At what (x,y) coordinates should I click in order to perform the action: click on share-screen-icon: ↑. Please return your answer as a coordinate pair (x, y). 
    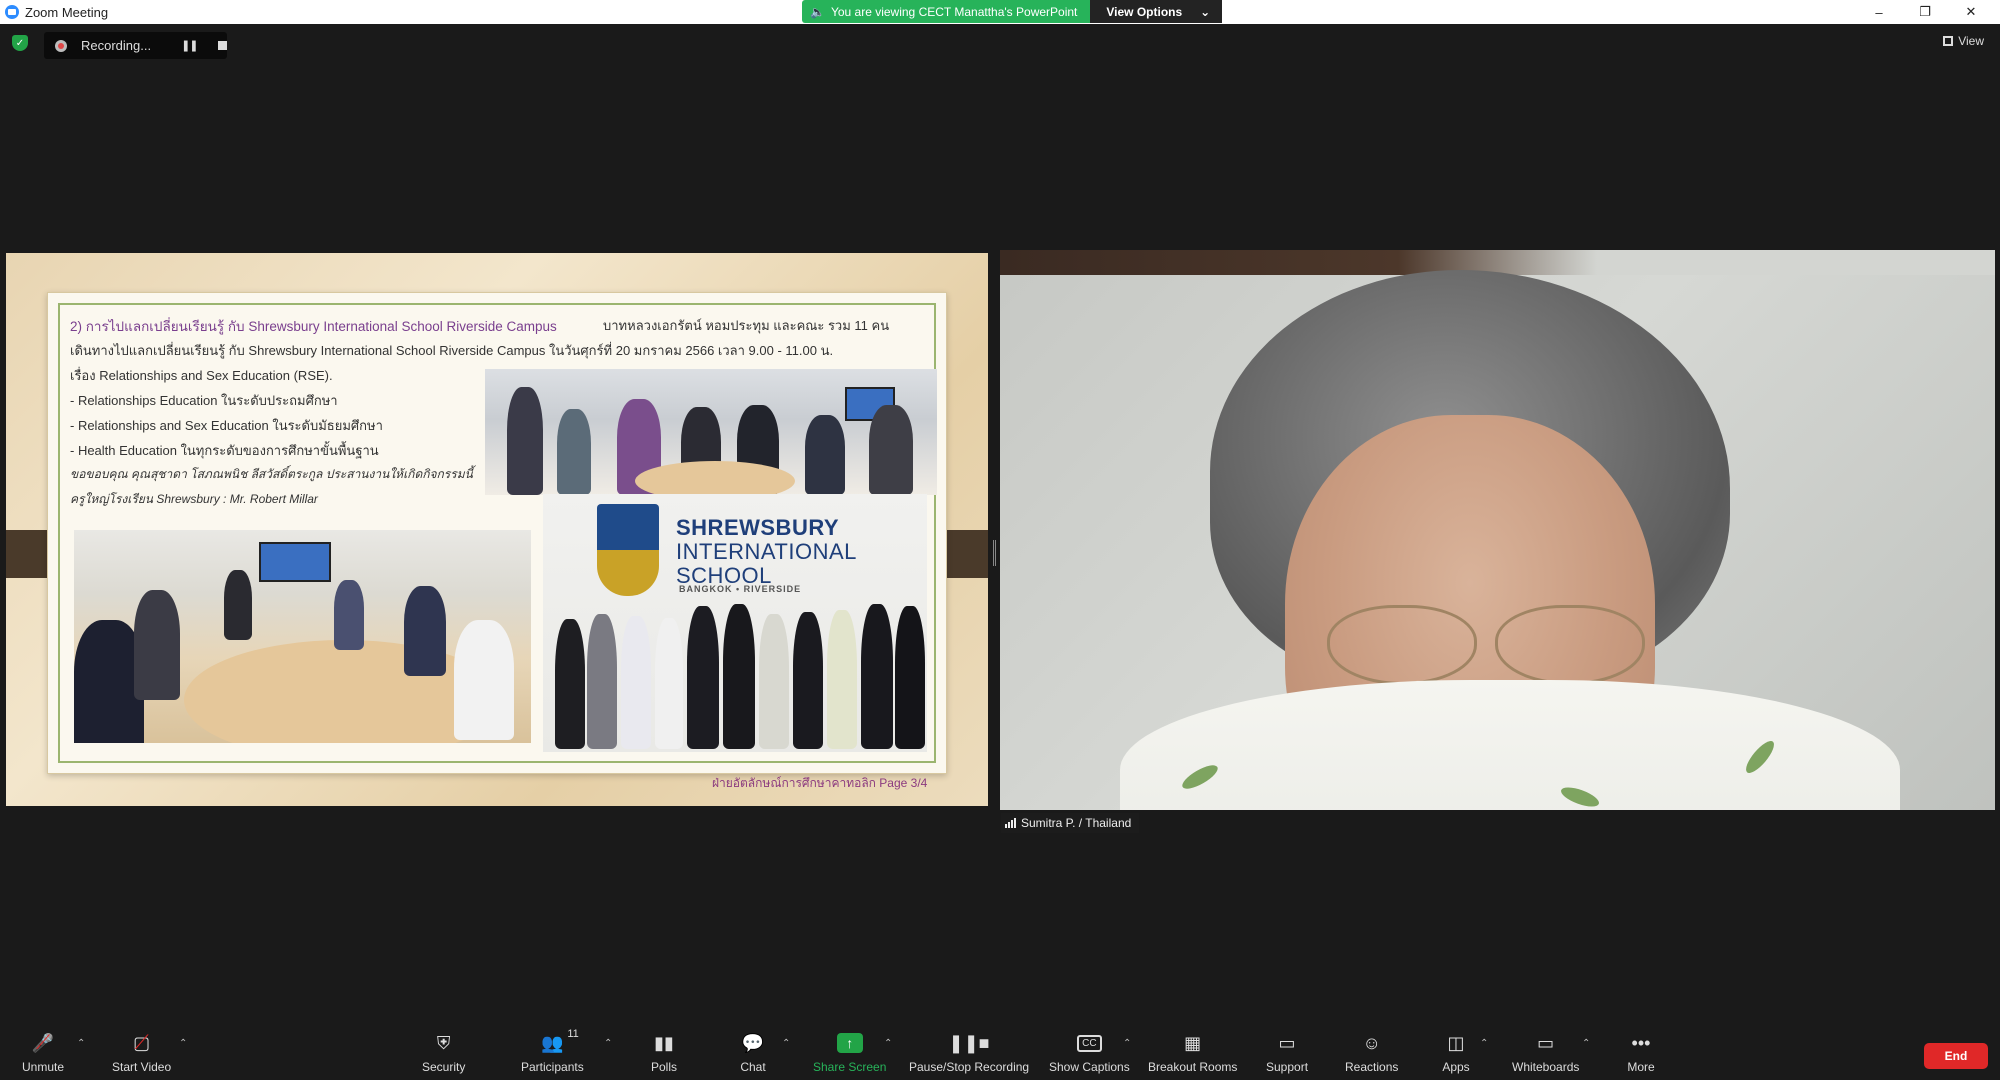
    Looking at the image, I should click on (850, 1043).